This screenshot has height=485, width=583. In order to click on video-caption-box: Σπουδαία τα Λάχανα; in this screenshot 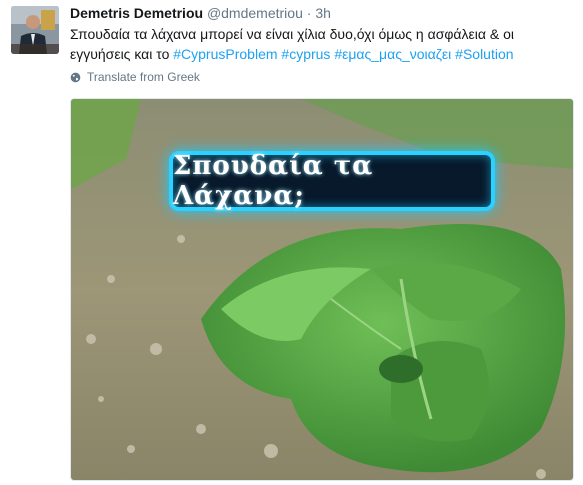, I will do `click(332, 181)`.